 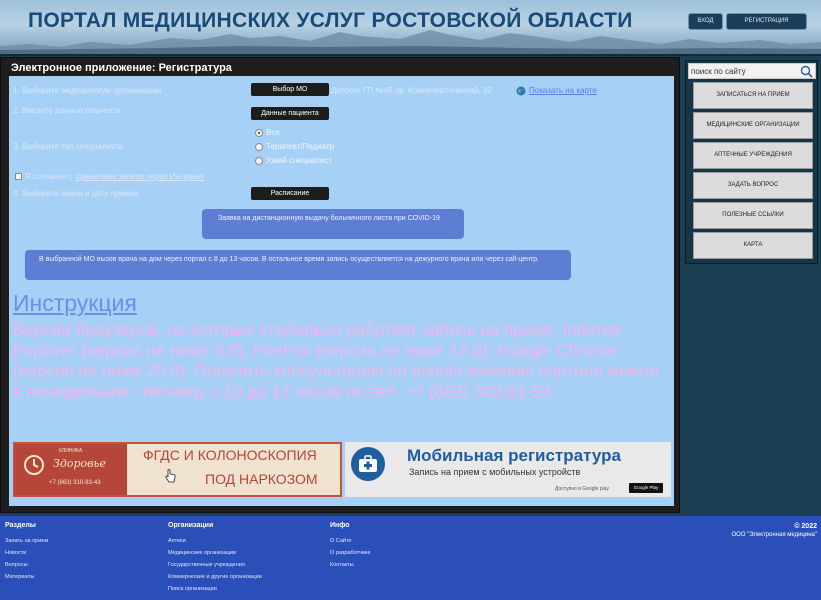 I want to click on footer-link: О разработчике, so click(x=350, y=553).